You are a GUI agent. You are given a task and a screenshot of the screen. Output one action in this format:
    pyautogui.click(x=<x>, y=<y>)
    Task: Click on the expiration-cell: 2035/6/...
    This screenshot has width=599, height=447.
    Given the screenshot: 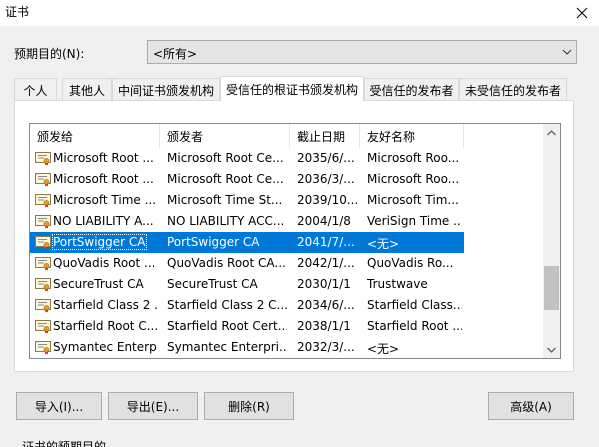 What is the action you would take?
    pyautogui.click(x=326, y=158)
    